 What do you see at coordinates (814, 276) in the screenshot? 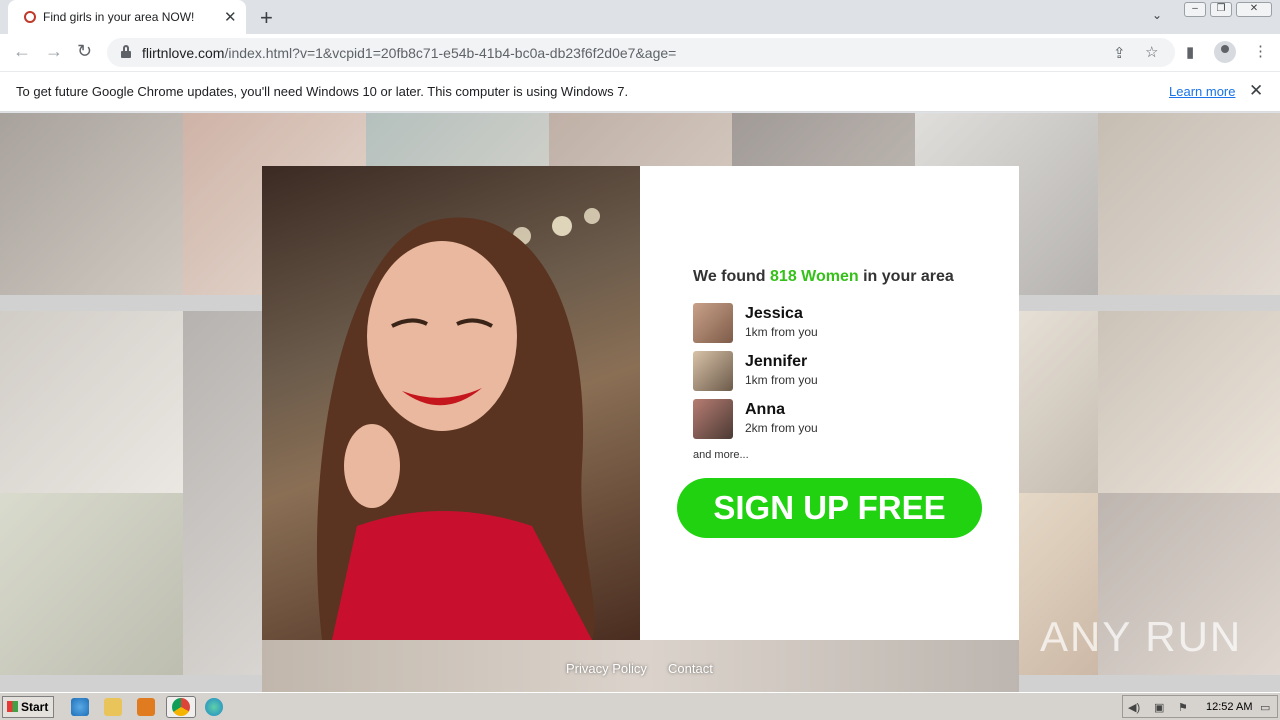
I see `women-count: 818 Women` at bounding box center [814, 276].